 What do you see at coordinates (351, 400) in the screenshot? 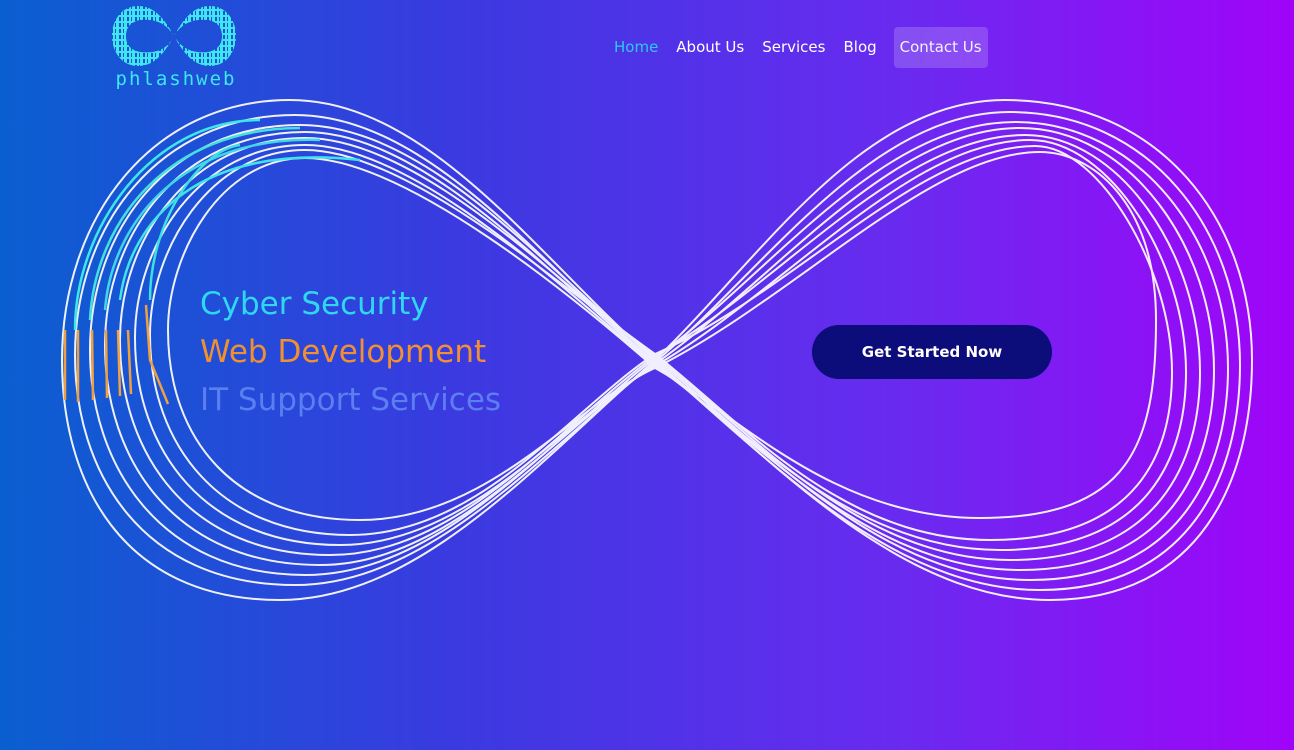
I see `hero-line-it-support: IT Support Services` at bounding box center [351, 400].